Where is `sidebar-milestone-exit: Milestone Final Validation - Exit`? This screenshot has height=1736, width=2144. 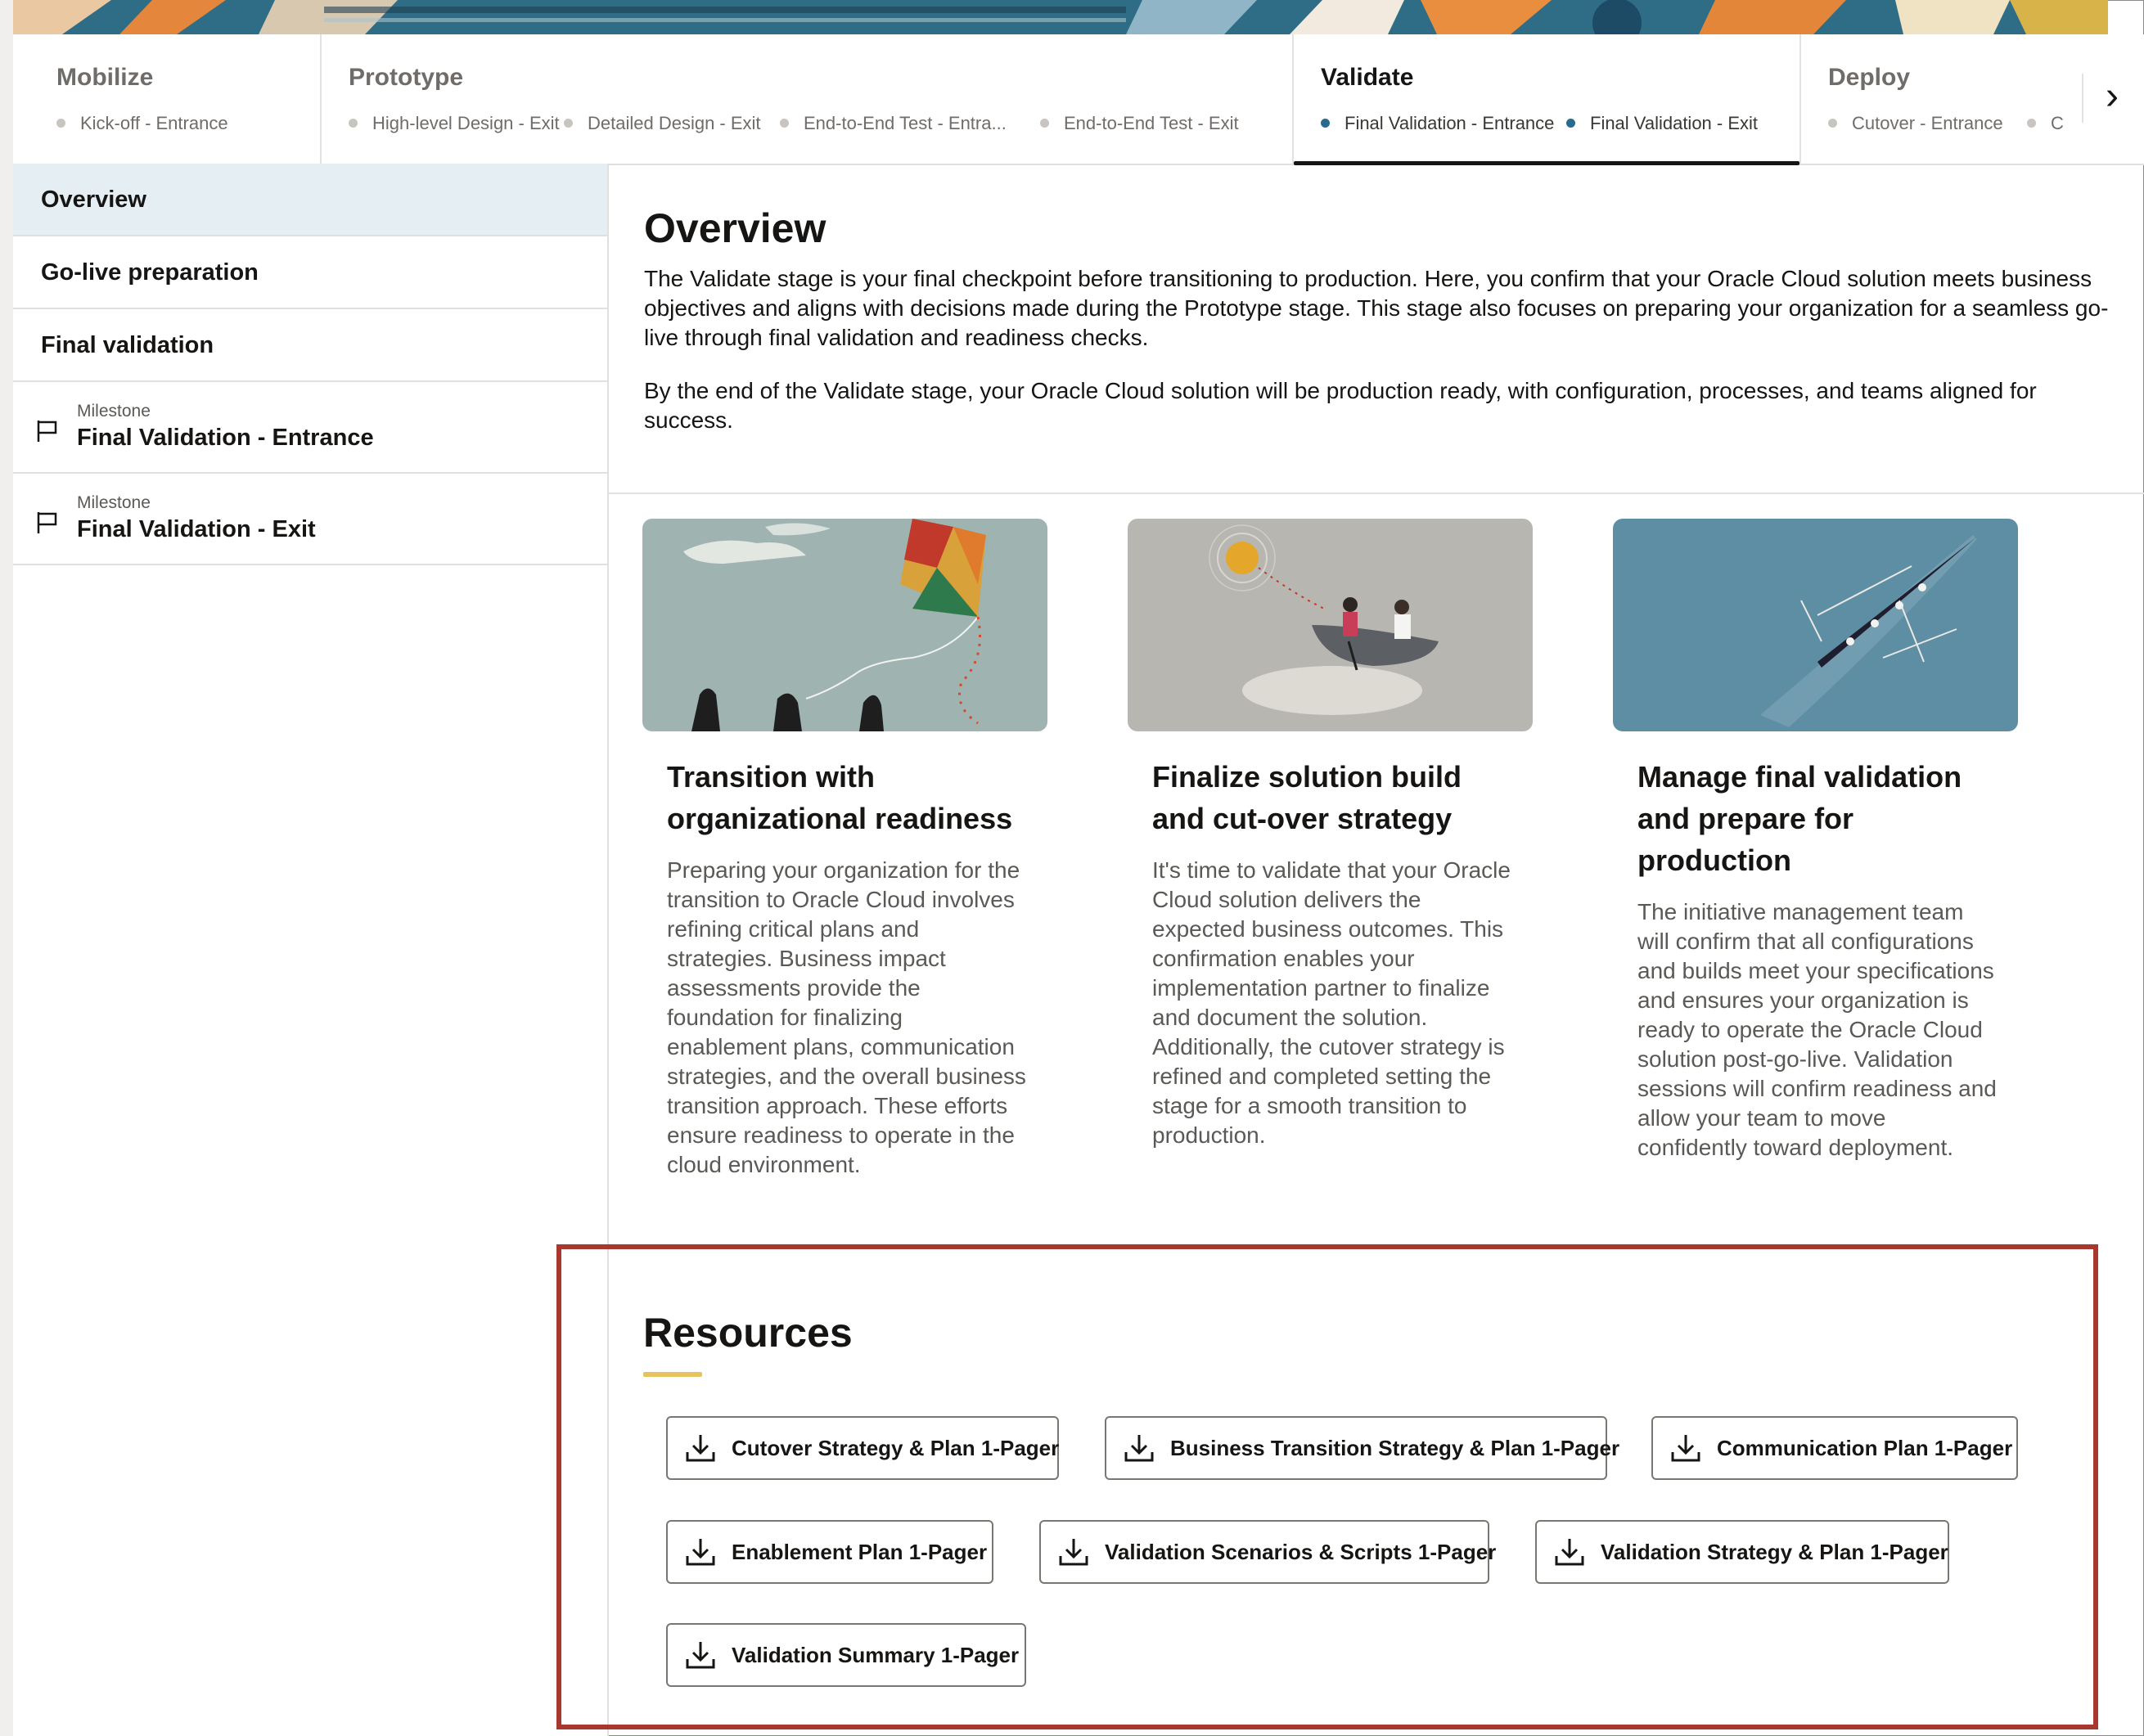
sidebar-milestone-exit: Milestone Final Validation - Exit is located at coordinates (310, 519).